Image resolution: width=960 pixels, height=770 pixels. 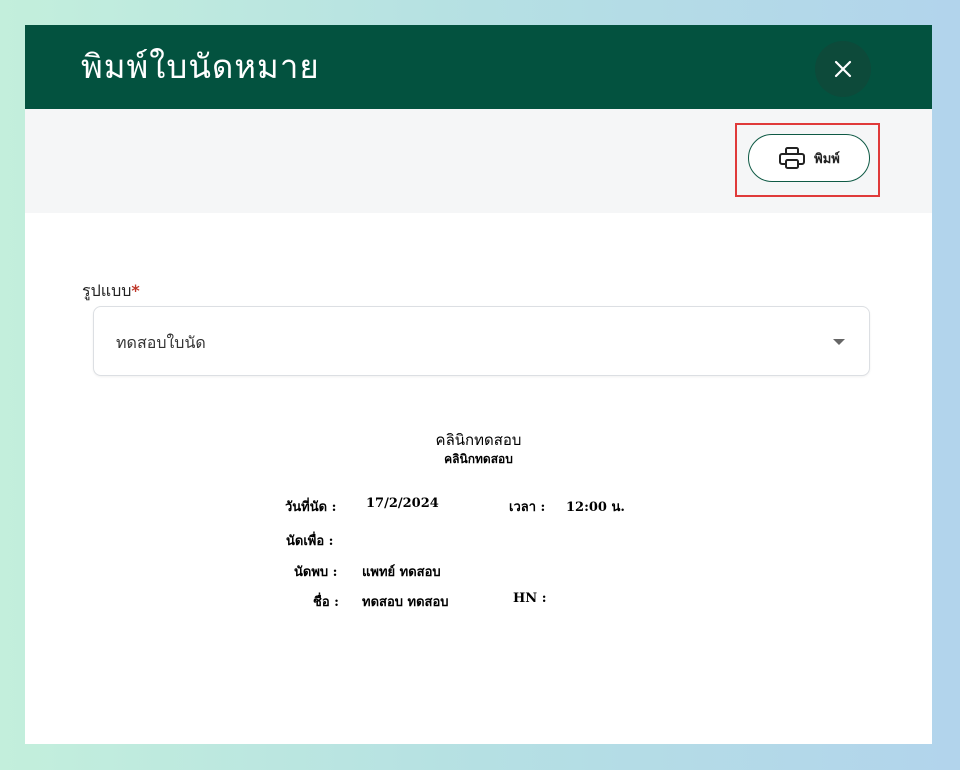 I want to click on dialog-title: พิมพ์ใบนัดหมาย, so click(x=200, y=66).